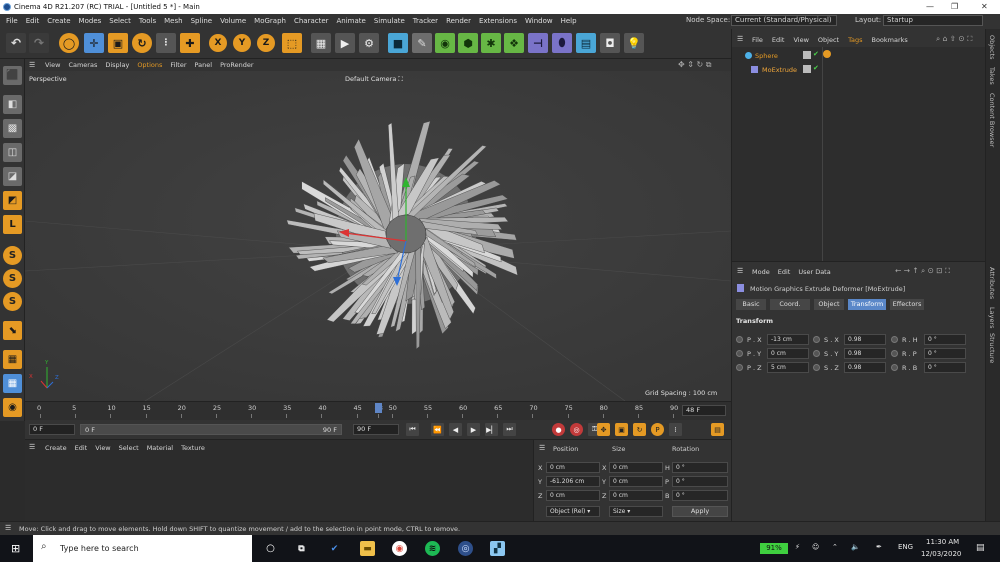  Describe the element at coordinates (675, 429) in the screenshot. I see `record-pla-icon: ⁞` at that location.